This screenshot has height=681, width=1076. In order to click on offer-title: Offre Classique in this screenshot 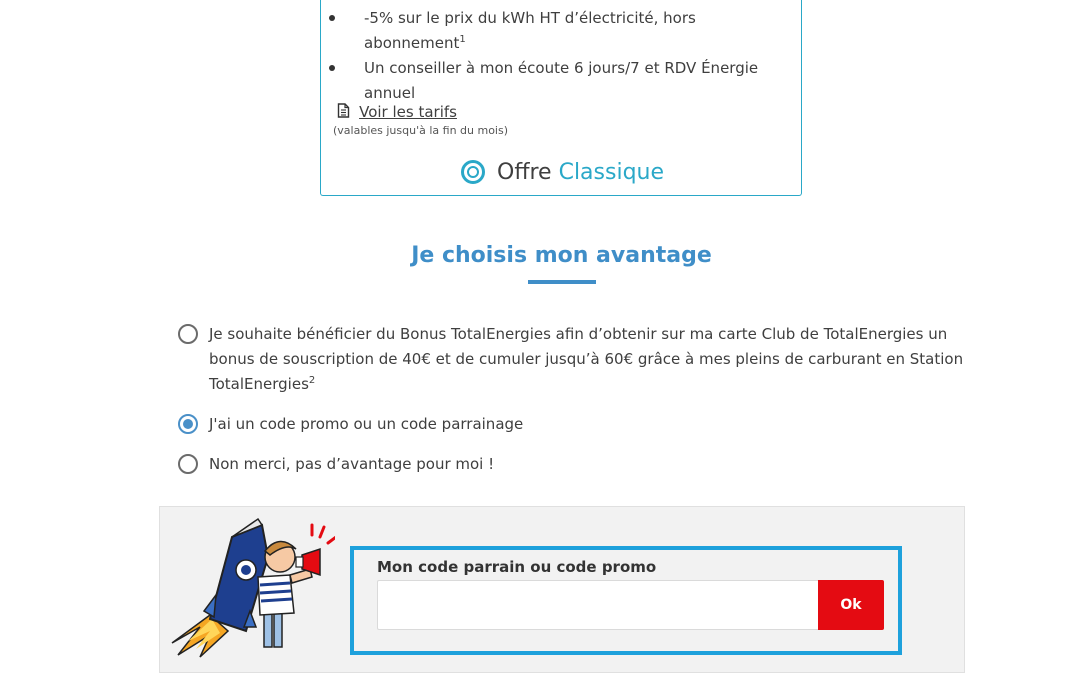, I will do `click(580, 173)`.